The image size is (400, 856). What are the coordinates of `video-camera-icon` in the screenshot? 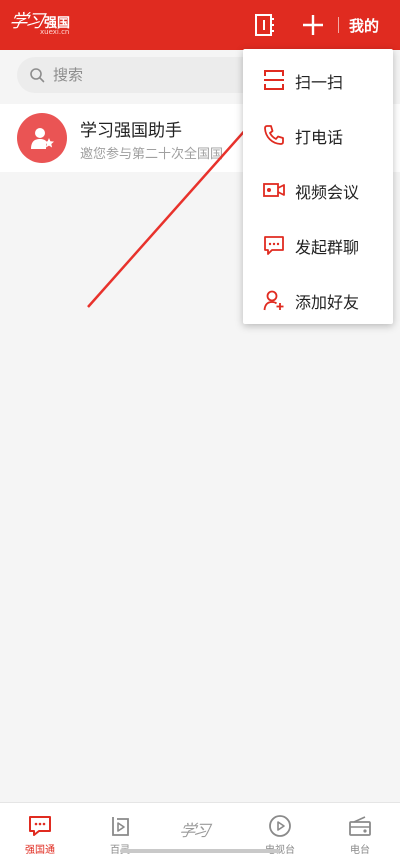 It's located at (274, 190).